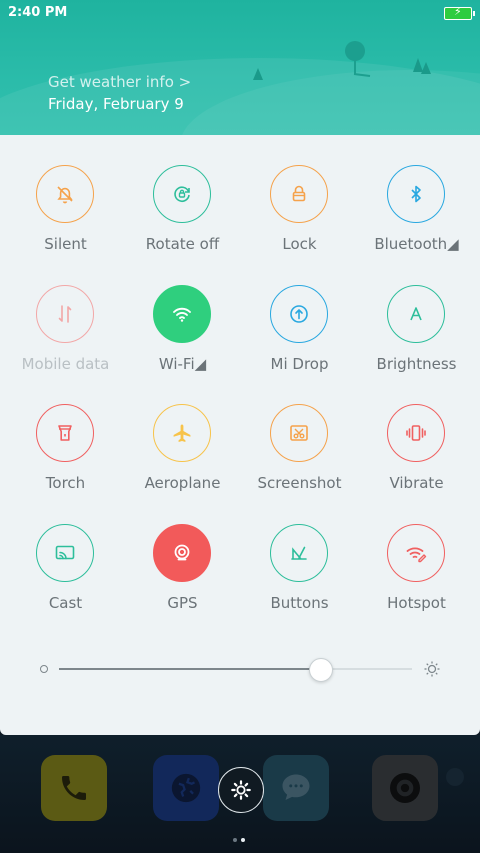  I want to click on rotate-lock-icon, so click(182, 194).